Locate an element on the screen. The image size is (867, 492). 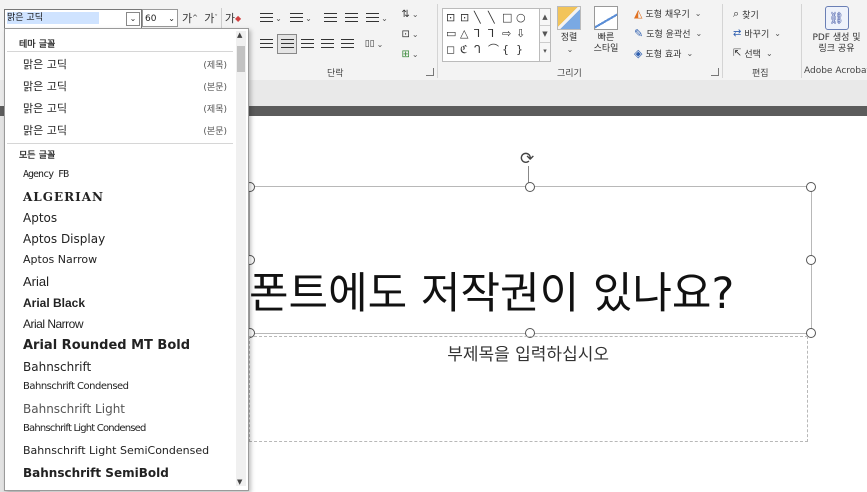
font-item: Bahnschrift Light is located at coordinates (119, 409).